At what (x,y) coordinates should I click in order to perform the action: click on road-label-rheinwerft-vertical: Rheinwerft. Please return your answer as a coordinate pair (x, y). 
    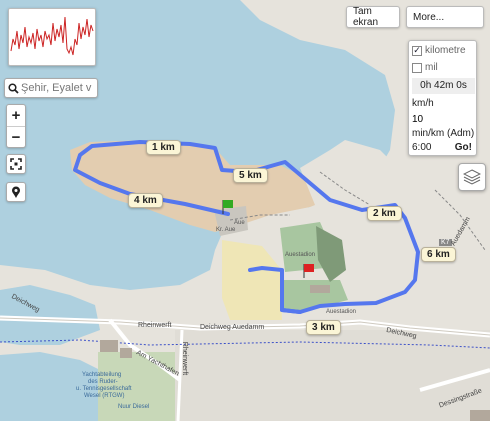
    Looking at the image, I should click on (185, 358).